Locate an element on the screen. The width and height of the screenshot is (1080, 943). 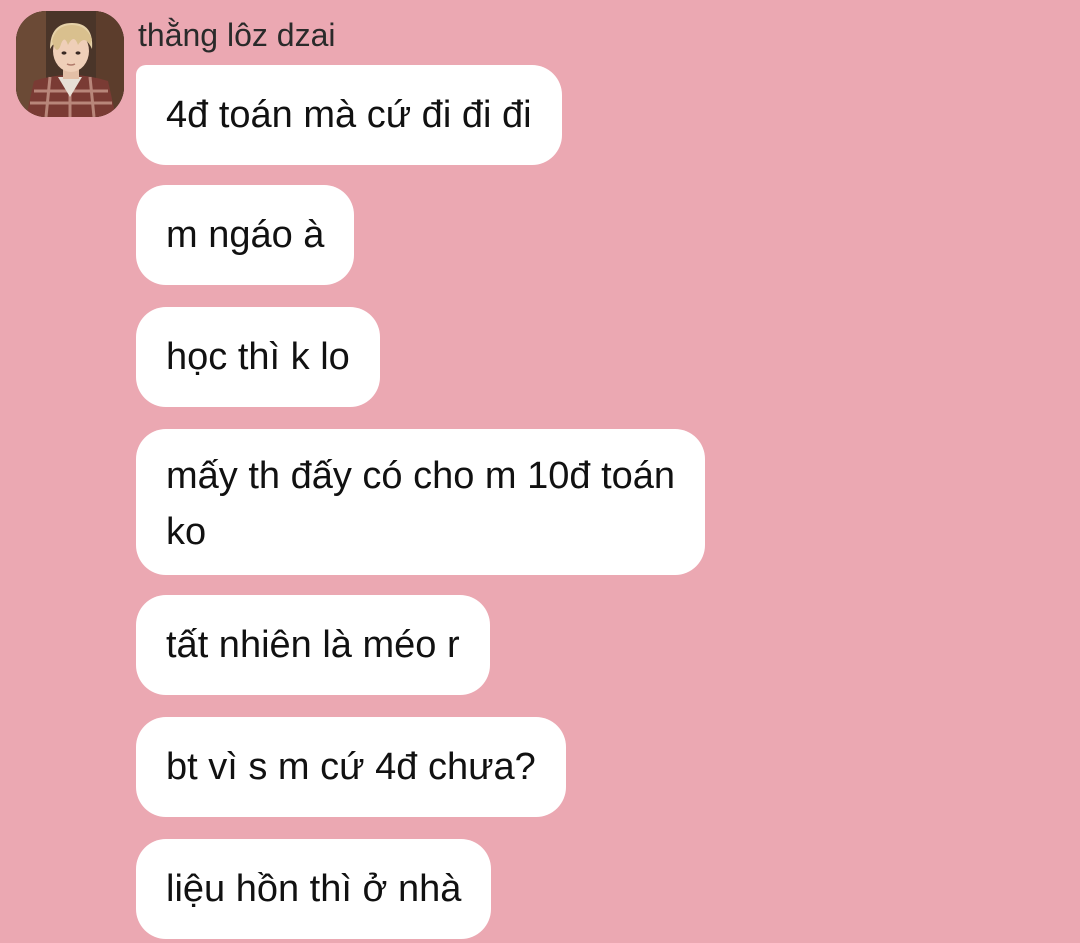
message-bubble: bt vì s m cứ 4đ chưa? is located at coordinates (351, 767).